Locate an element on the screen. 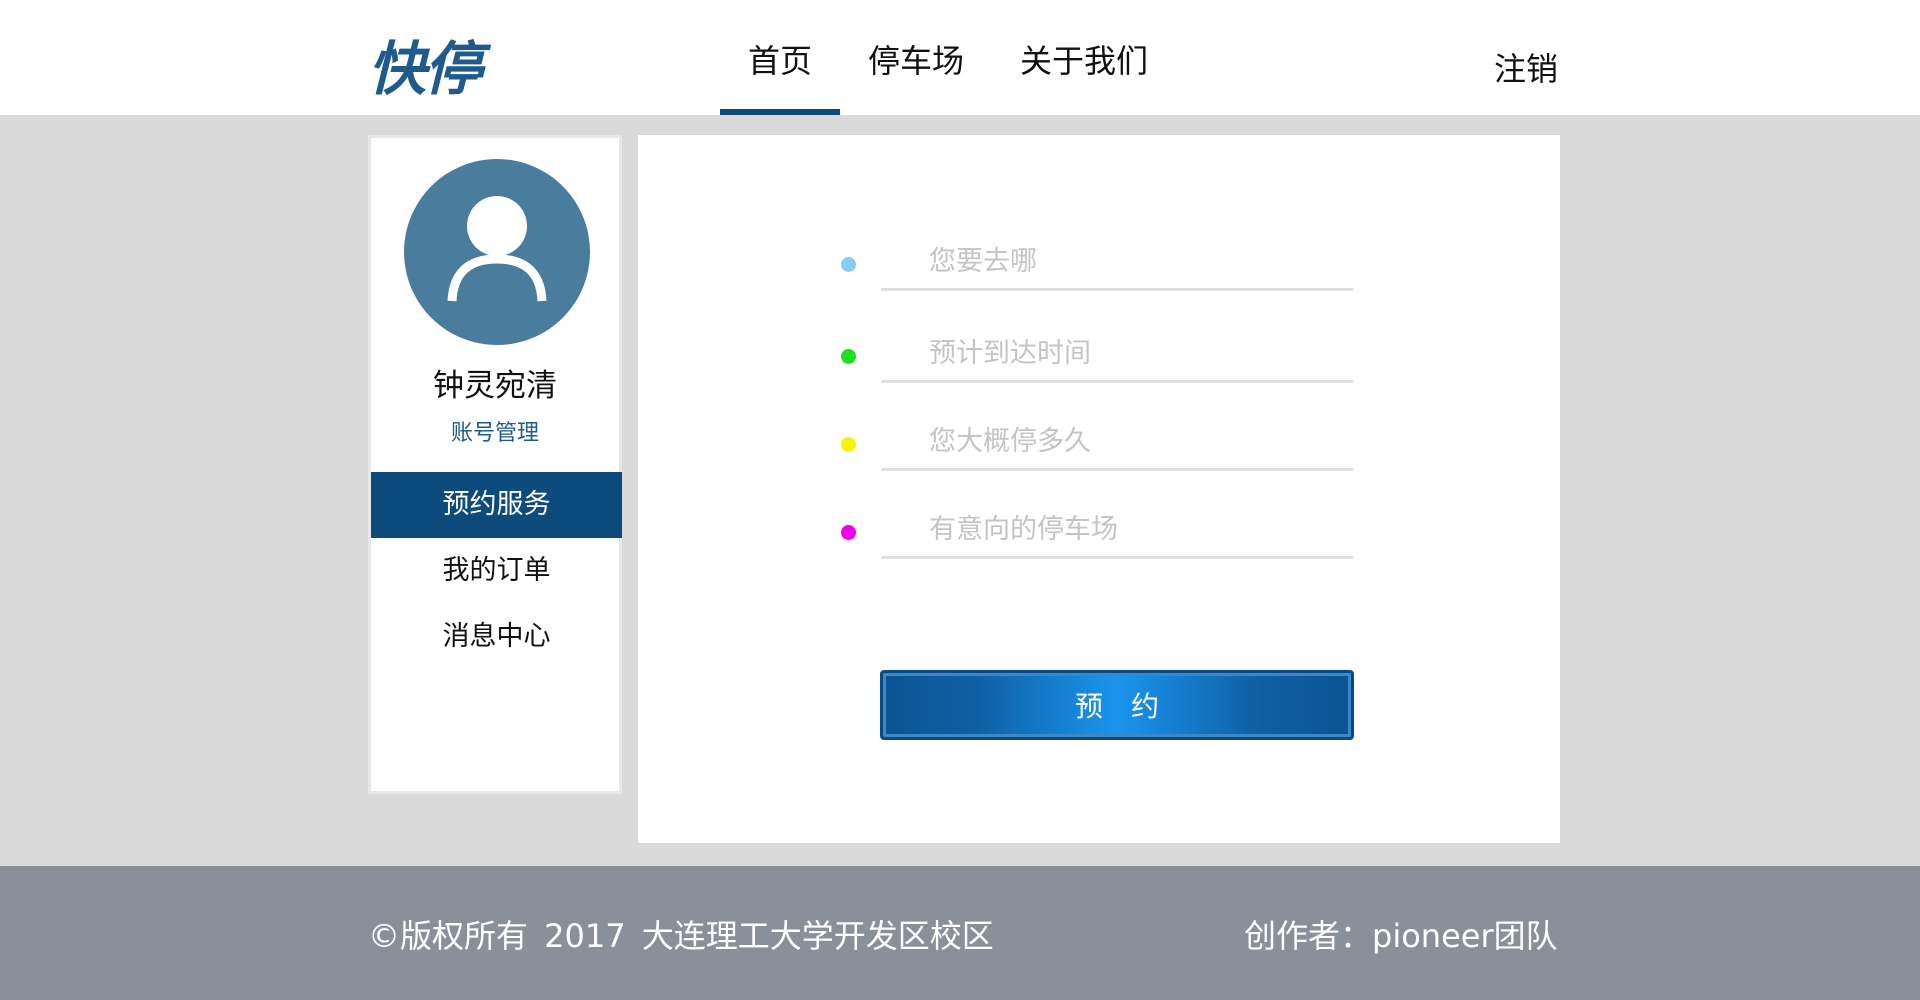 This screenshot has width=1920, height=1000. logout-link: 注销 is located at coordinates (1526, 67).